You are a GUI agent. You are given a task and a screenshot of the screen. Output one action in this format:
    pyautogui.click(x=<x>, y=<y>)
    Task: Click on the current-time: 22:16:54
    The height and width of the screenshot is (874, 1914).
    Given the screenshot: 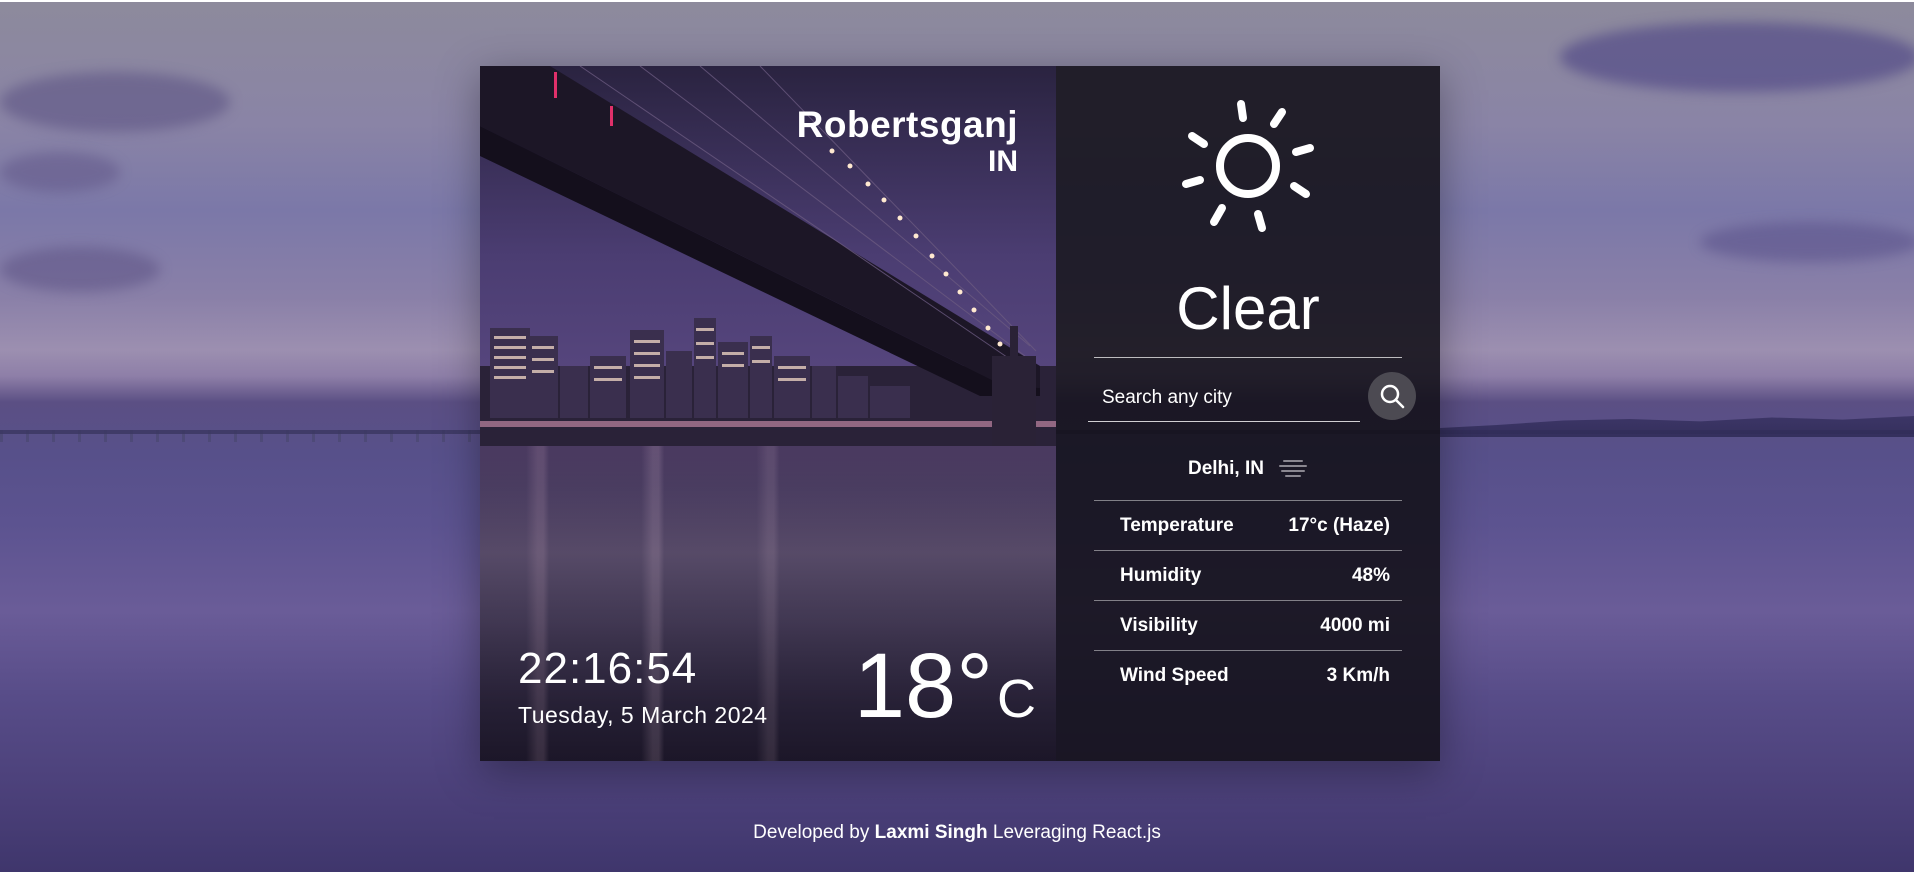 What is the action you would take?
    pyautogui.click(x=608, y=668)
    